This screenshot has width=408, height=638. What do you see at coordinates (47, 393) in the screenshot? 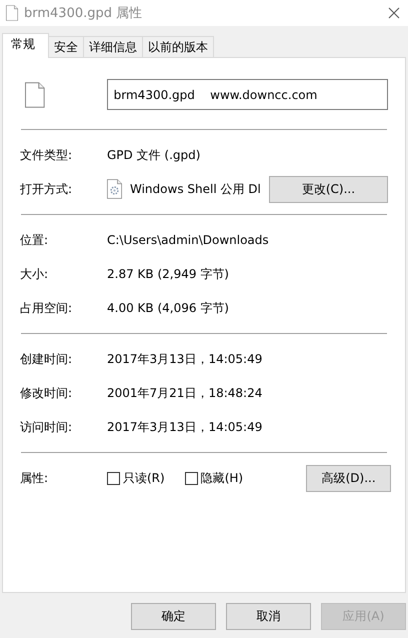
I see `field-label: 修改时间:` at bounding box center [47, 393].